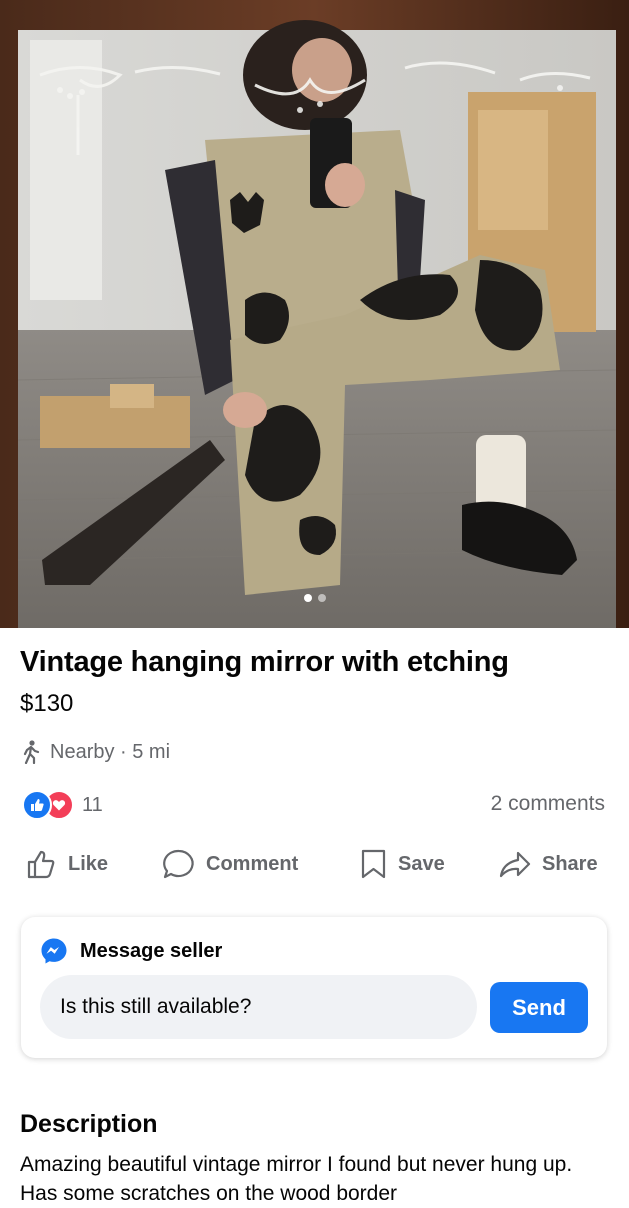 This screenshot has width=629, height=1208. Describe the element at coordinates (31, 752) in the screenshot. I see `walking-person-icon` at that location.